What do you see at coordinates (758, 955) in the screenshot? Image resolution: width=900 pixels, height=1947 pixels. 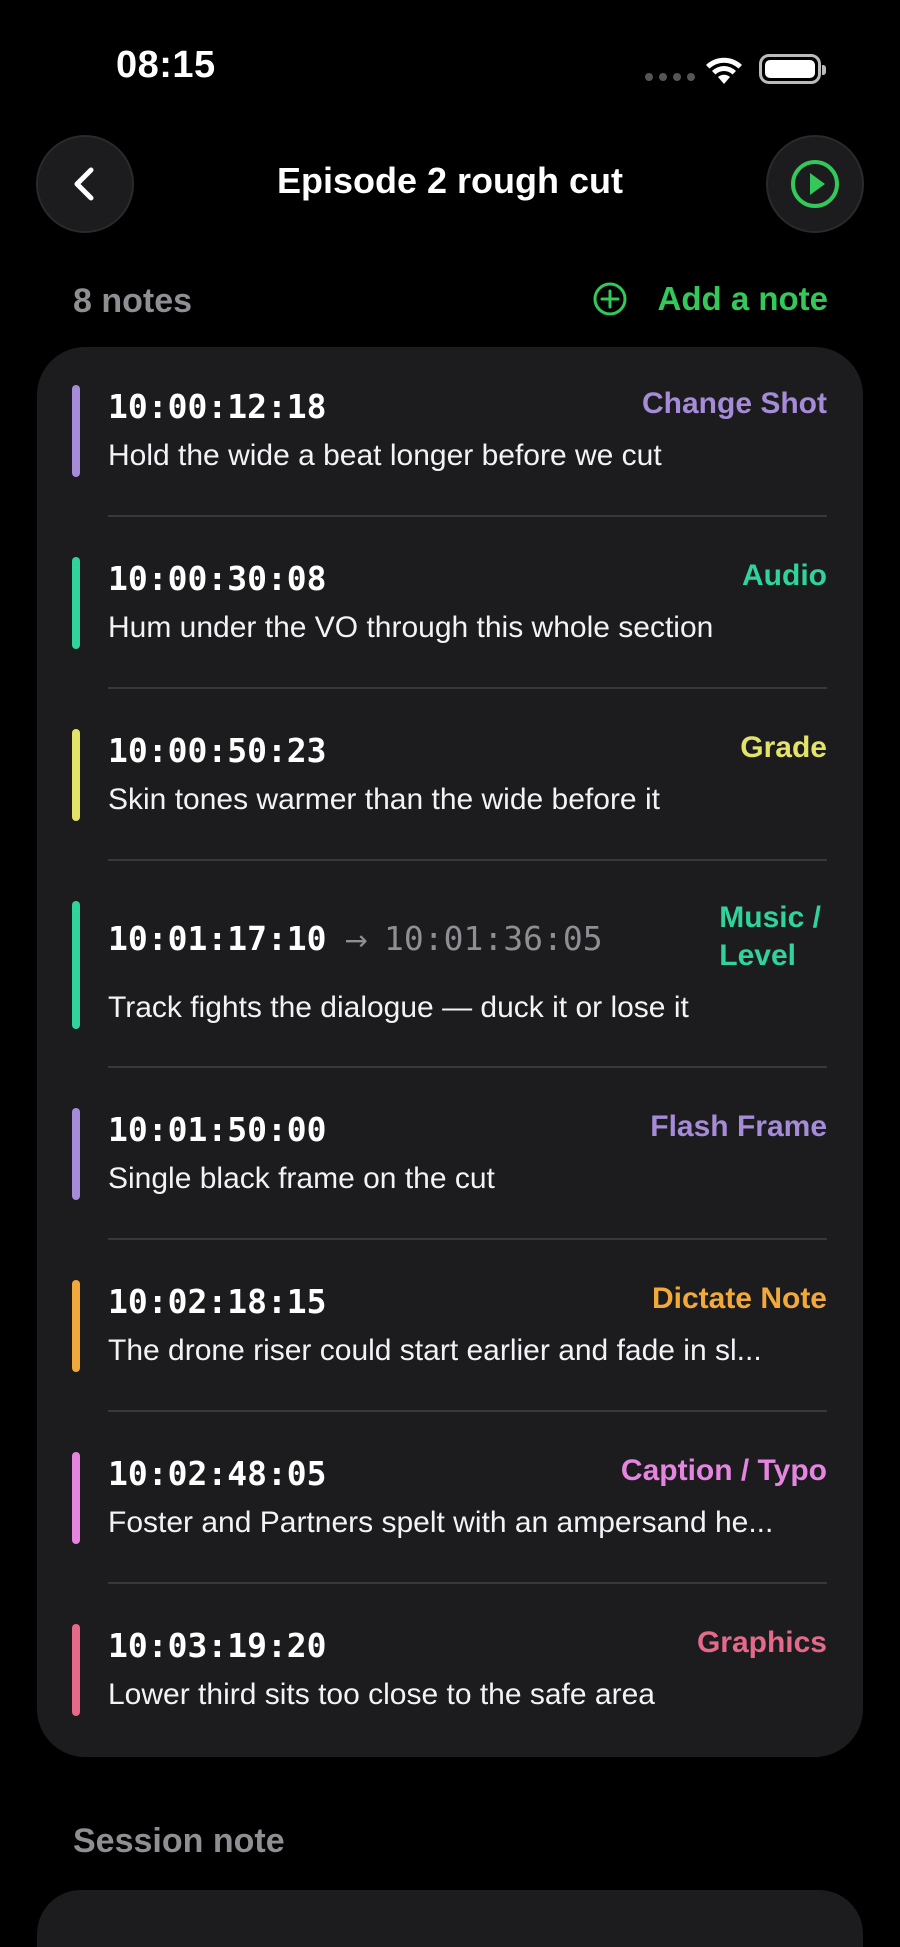 I see `note-category-line: Level` at bounding box center [758, 955].